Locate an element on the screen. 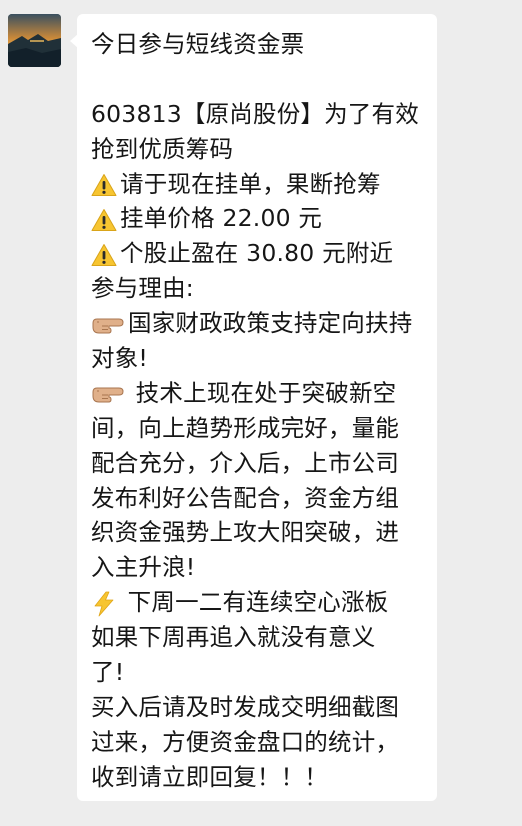 This screenshot has height=826, width=522. sender-avatar is located at coordinates (34, 40).